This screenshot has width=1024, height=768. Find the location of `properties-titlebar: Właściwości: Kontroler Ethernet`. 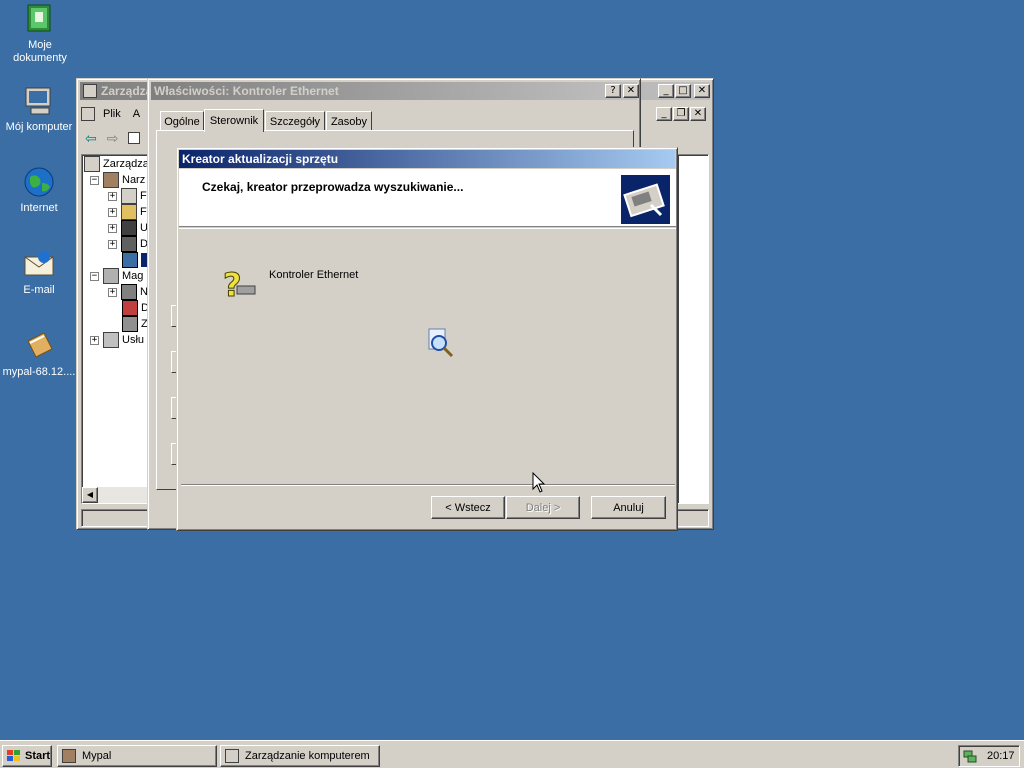

properties-titlebar: Właściwości: Kontroler Ethernet is located at coordinates (394, 91).